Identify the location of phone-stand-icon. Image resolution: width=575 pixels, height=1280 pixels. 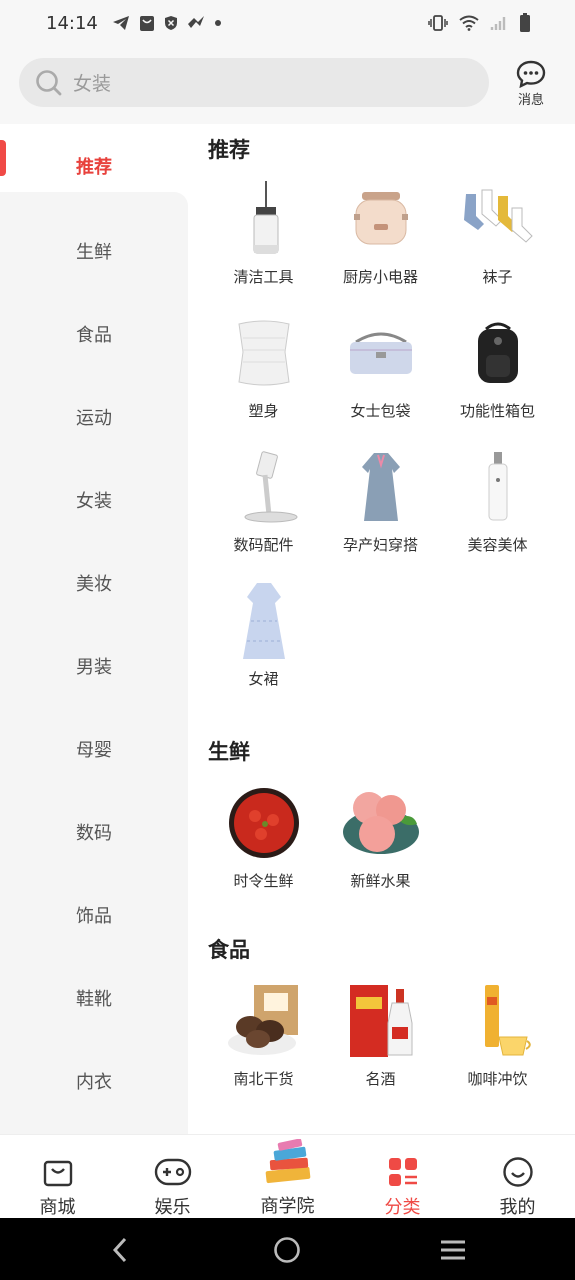
(264, 487).